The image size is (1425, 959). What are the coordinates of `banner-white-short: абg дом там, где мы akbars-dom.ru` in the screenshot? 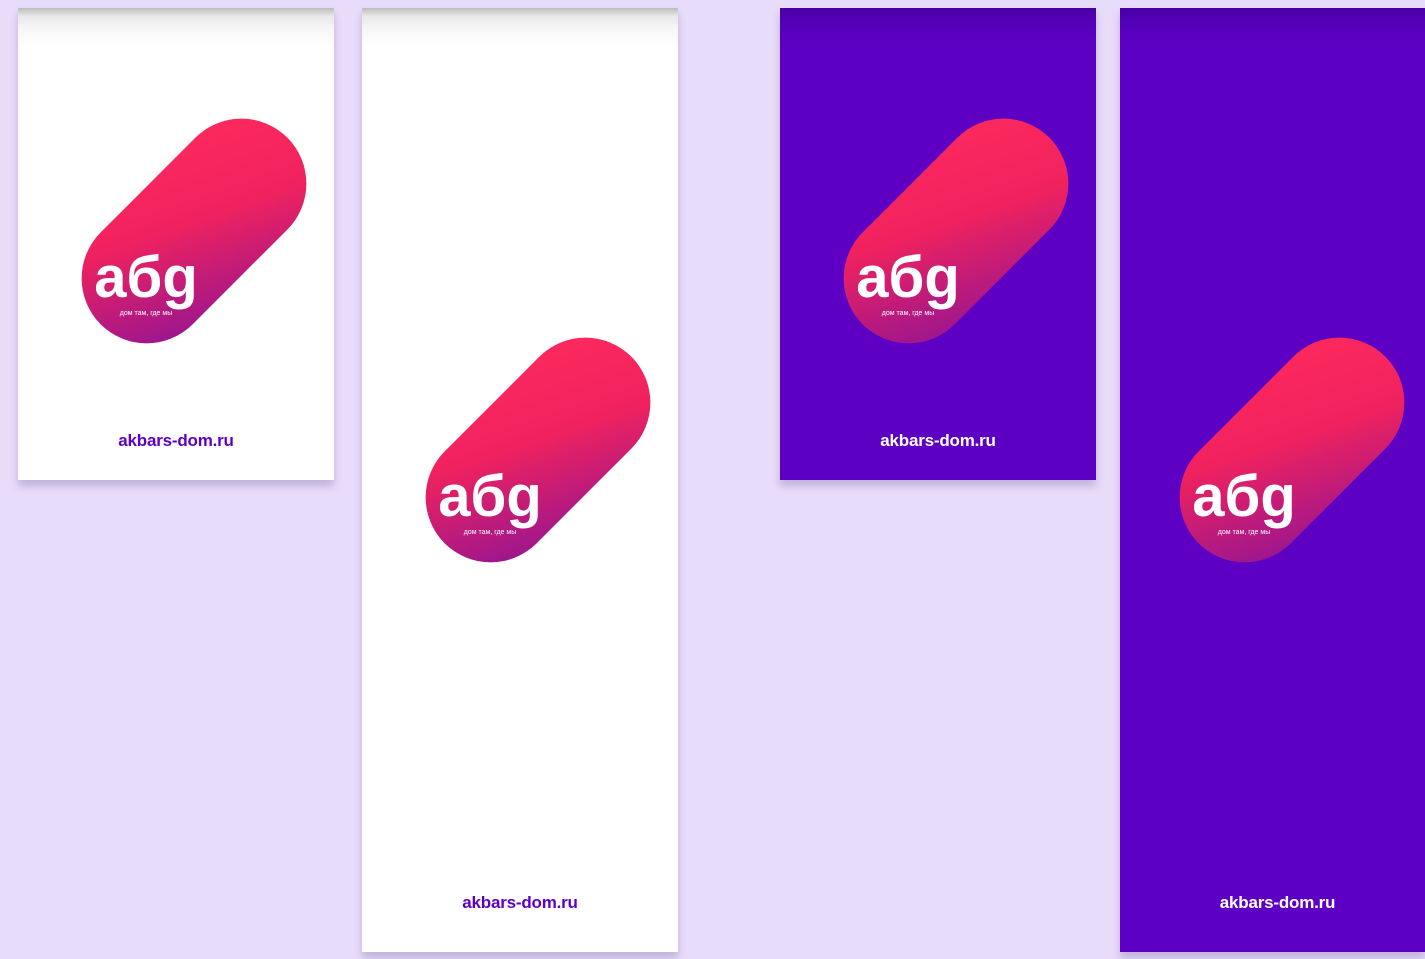 It's located at (176, 244).